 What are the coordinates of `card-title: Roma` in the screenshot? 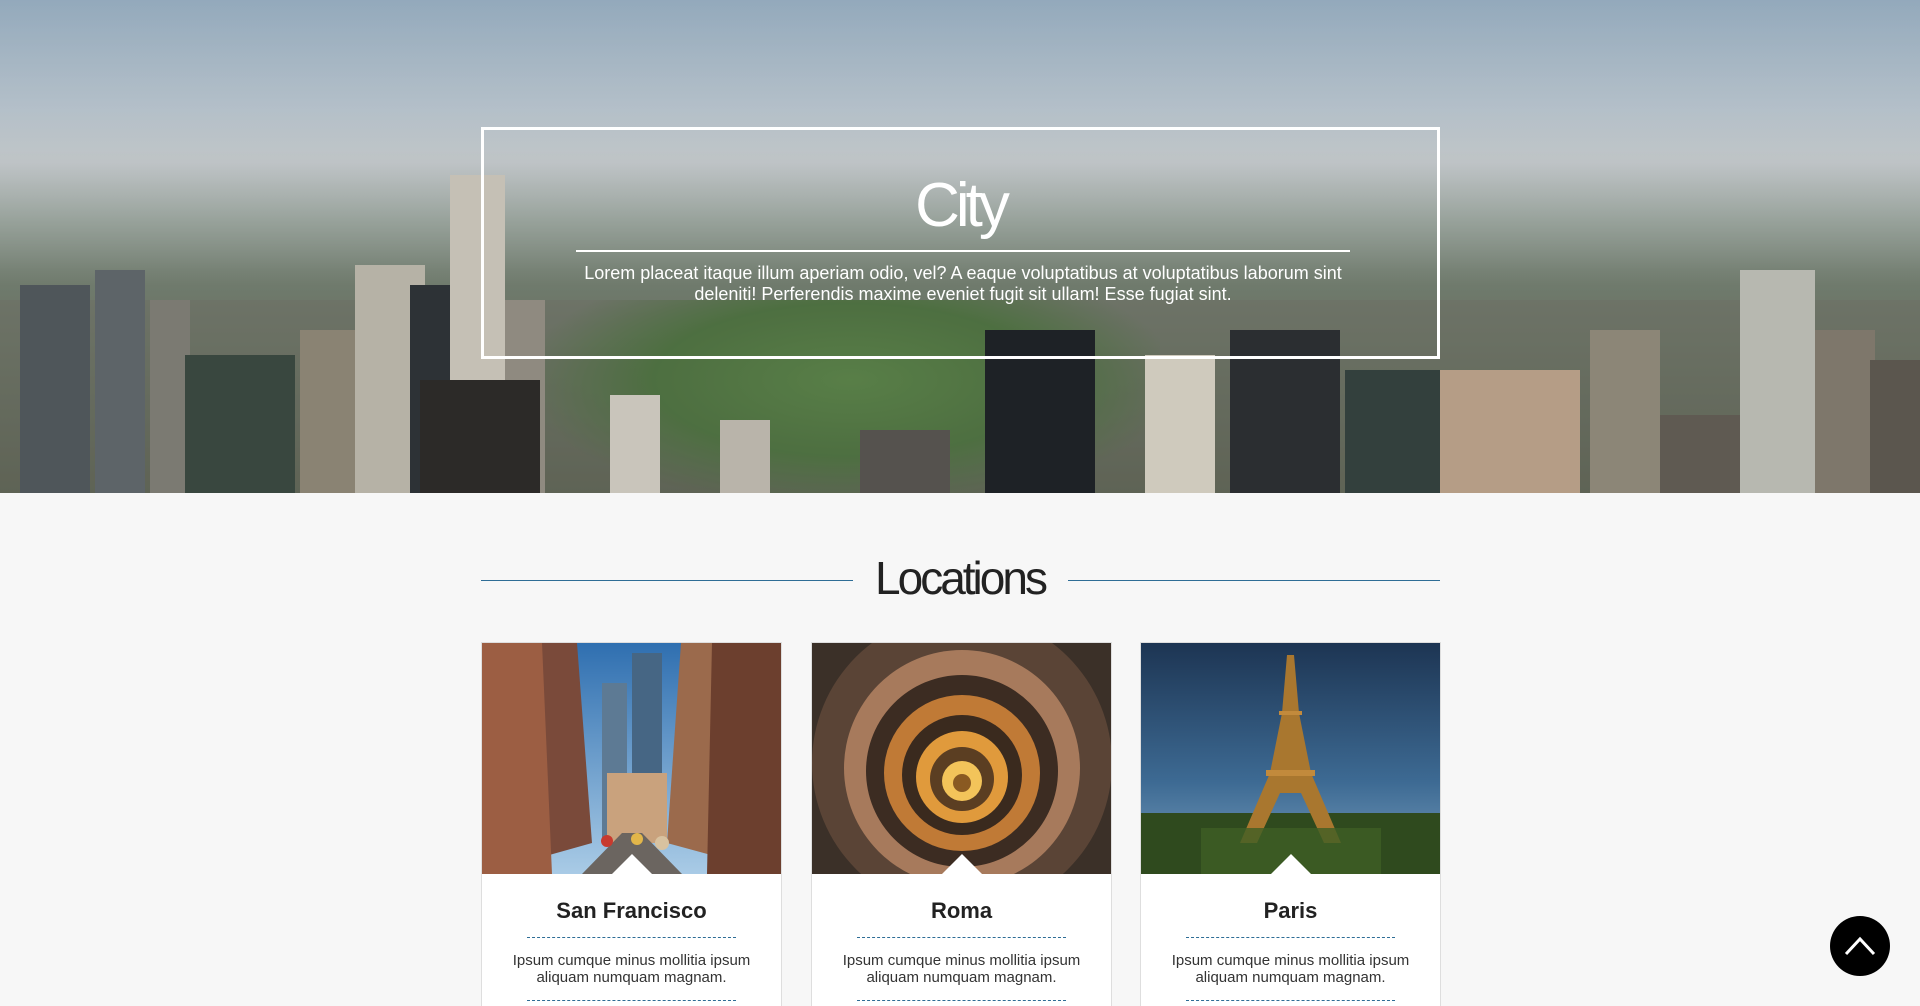 It's located at (961, 910).